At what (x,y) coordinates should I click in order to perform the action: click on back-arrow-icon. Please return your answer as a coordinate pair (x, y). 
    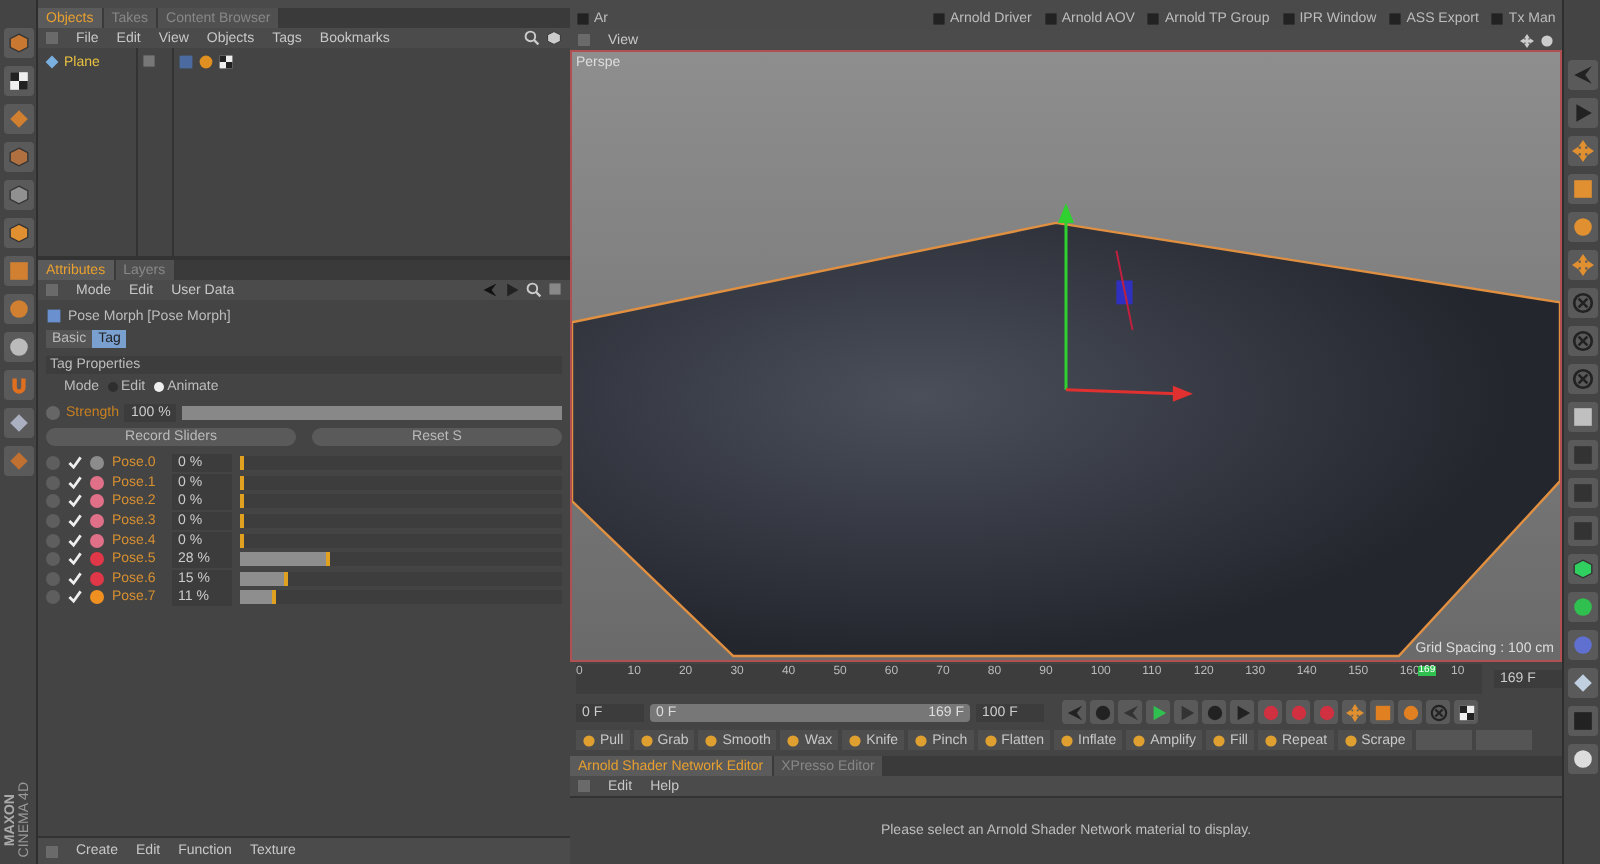
    Looking at the image, I should click on (490, 290).